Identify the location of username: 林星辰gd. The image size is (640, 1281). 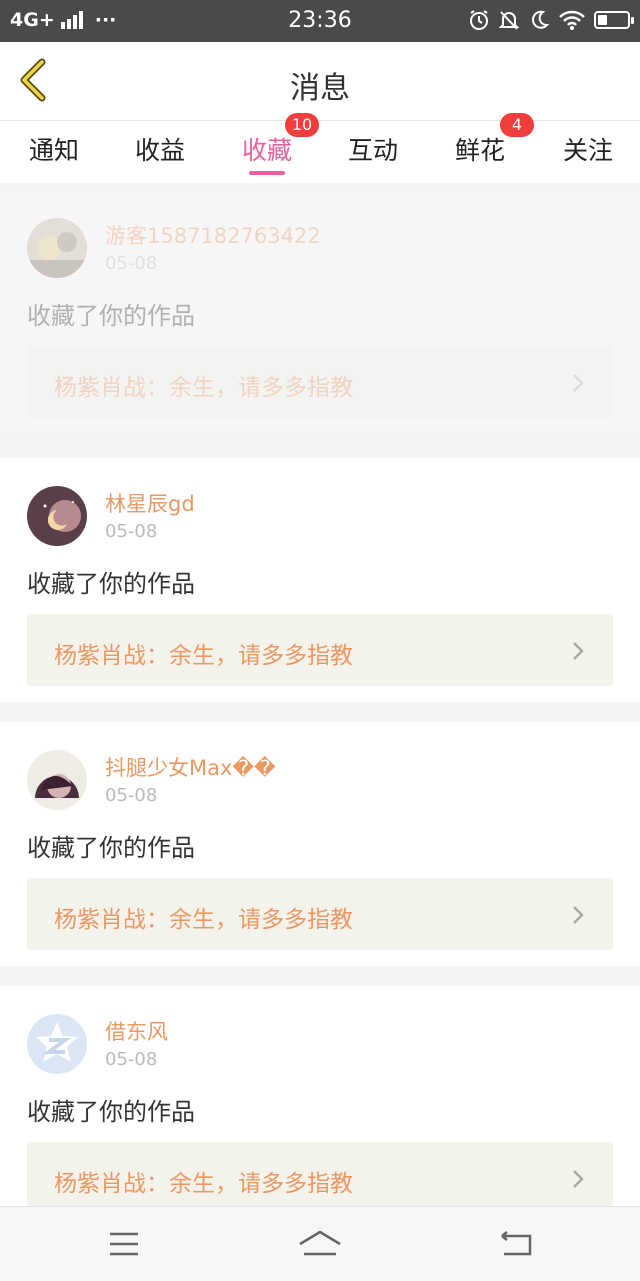
(150, 503).